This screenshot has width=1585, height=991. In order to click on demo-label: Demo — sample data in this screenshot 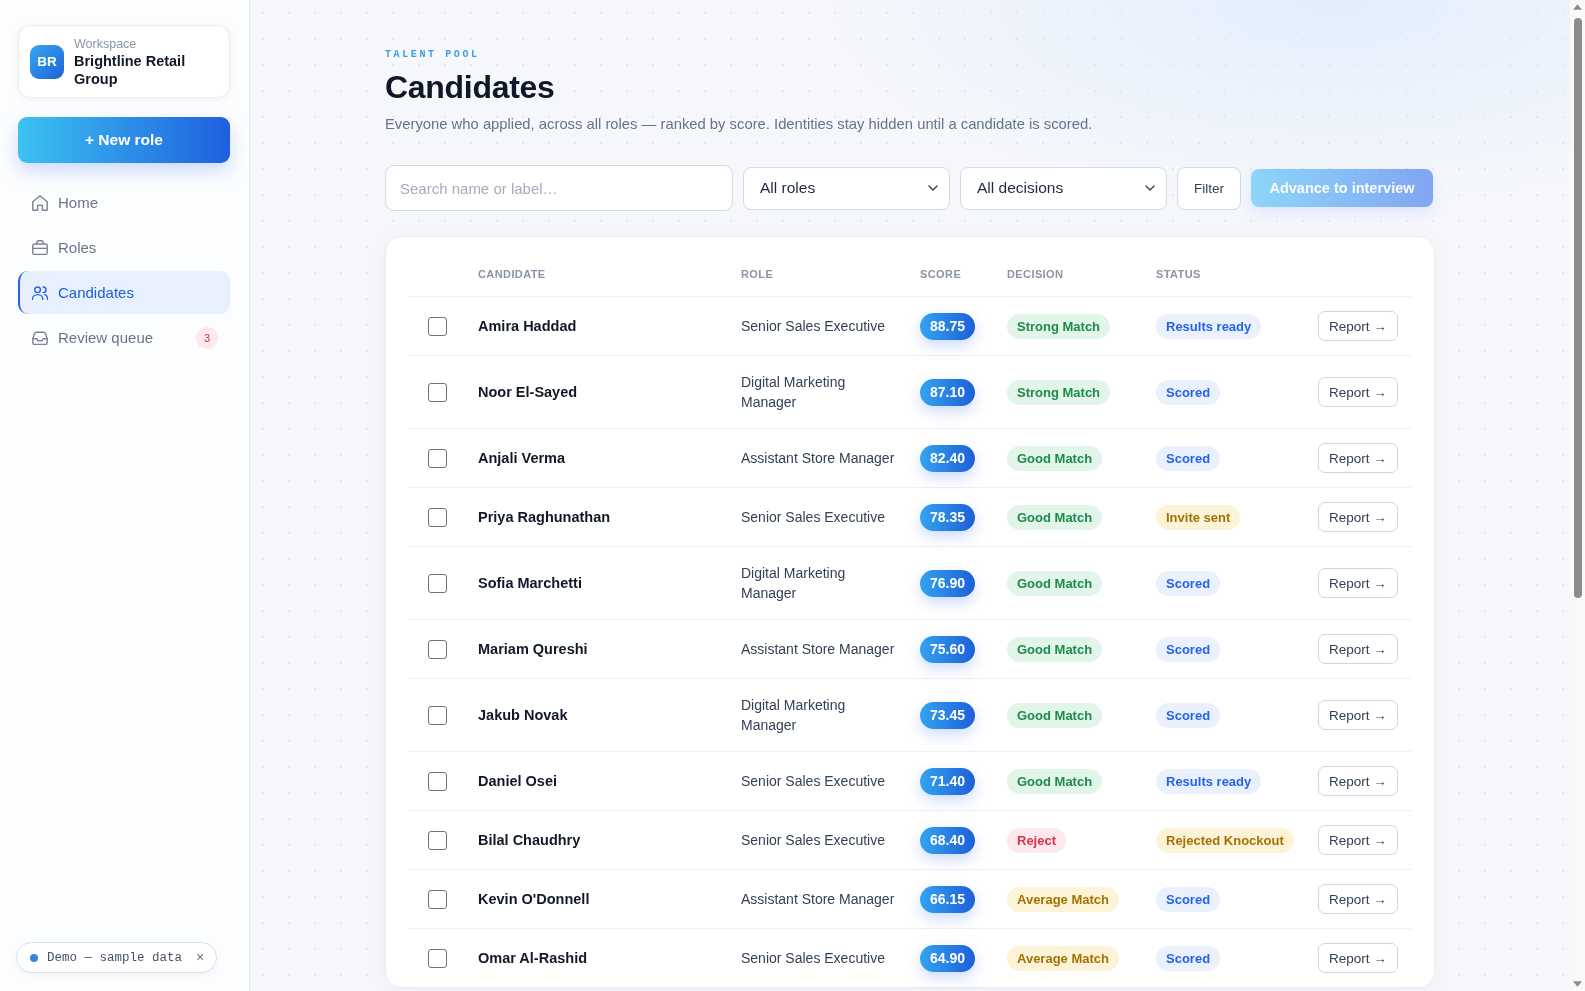, I will do `click(115, 957)`.